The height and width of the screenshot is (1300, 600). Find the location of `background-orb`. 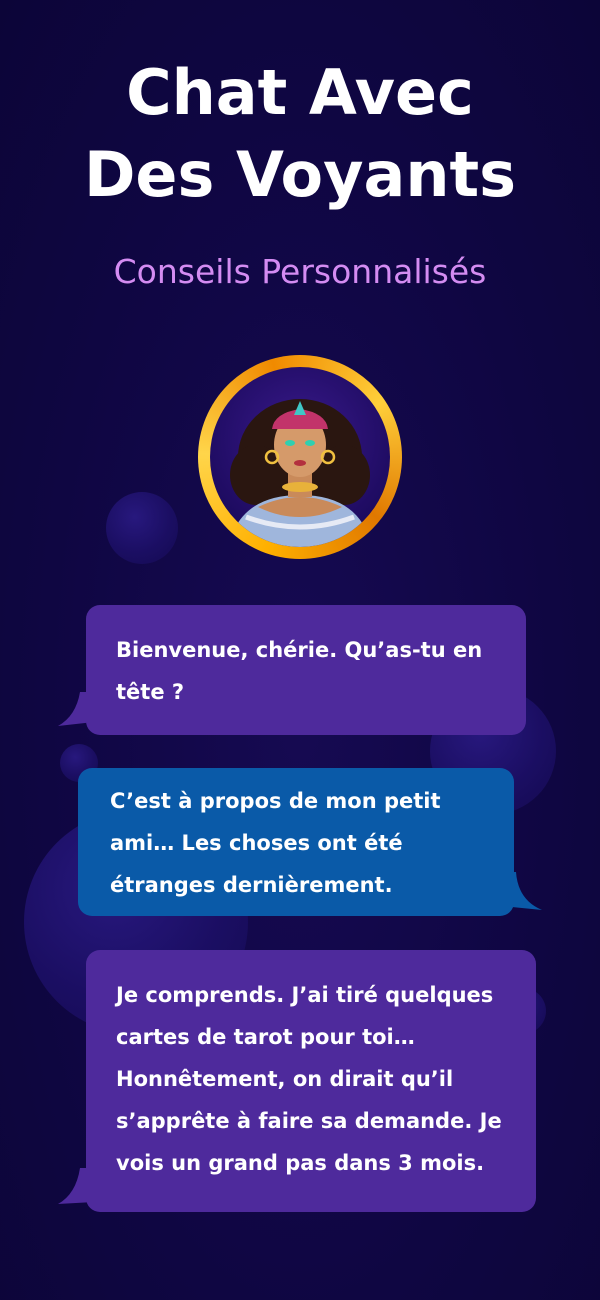

background-orb is located at coordinates (142, 528).